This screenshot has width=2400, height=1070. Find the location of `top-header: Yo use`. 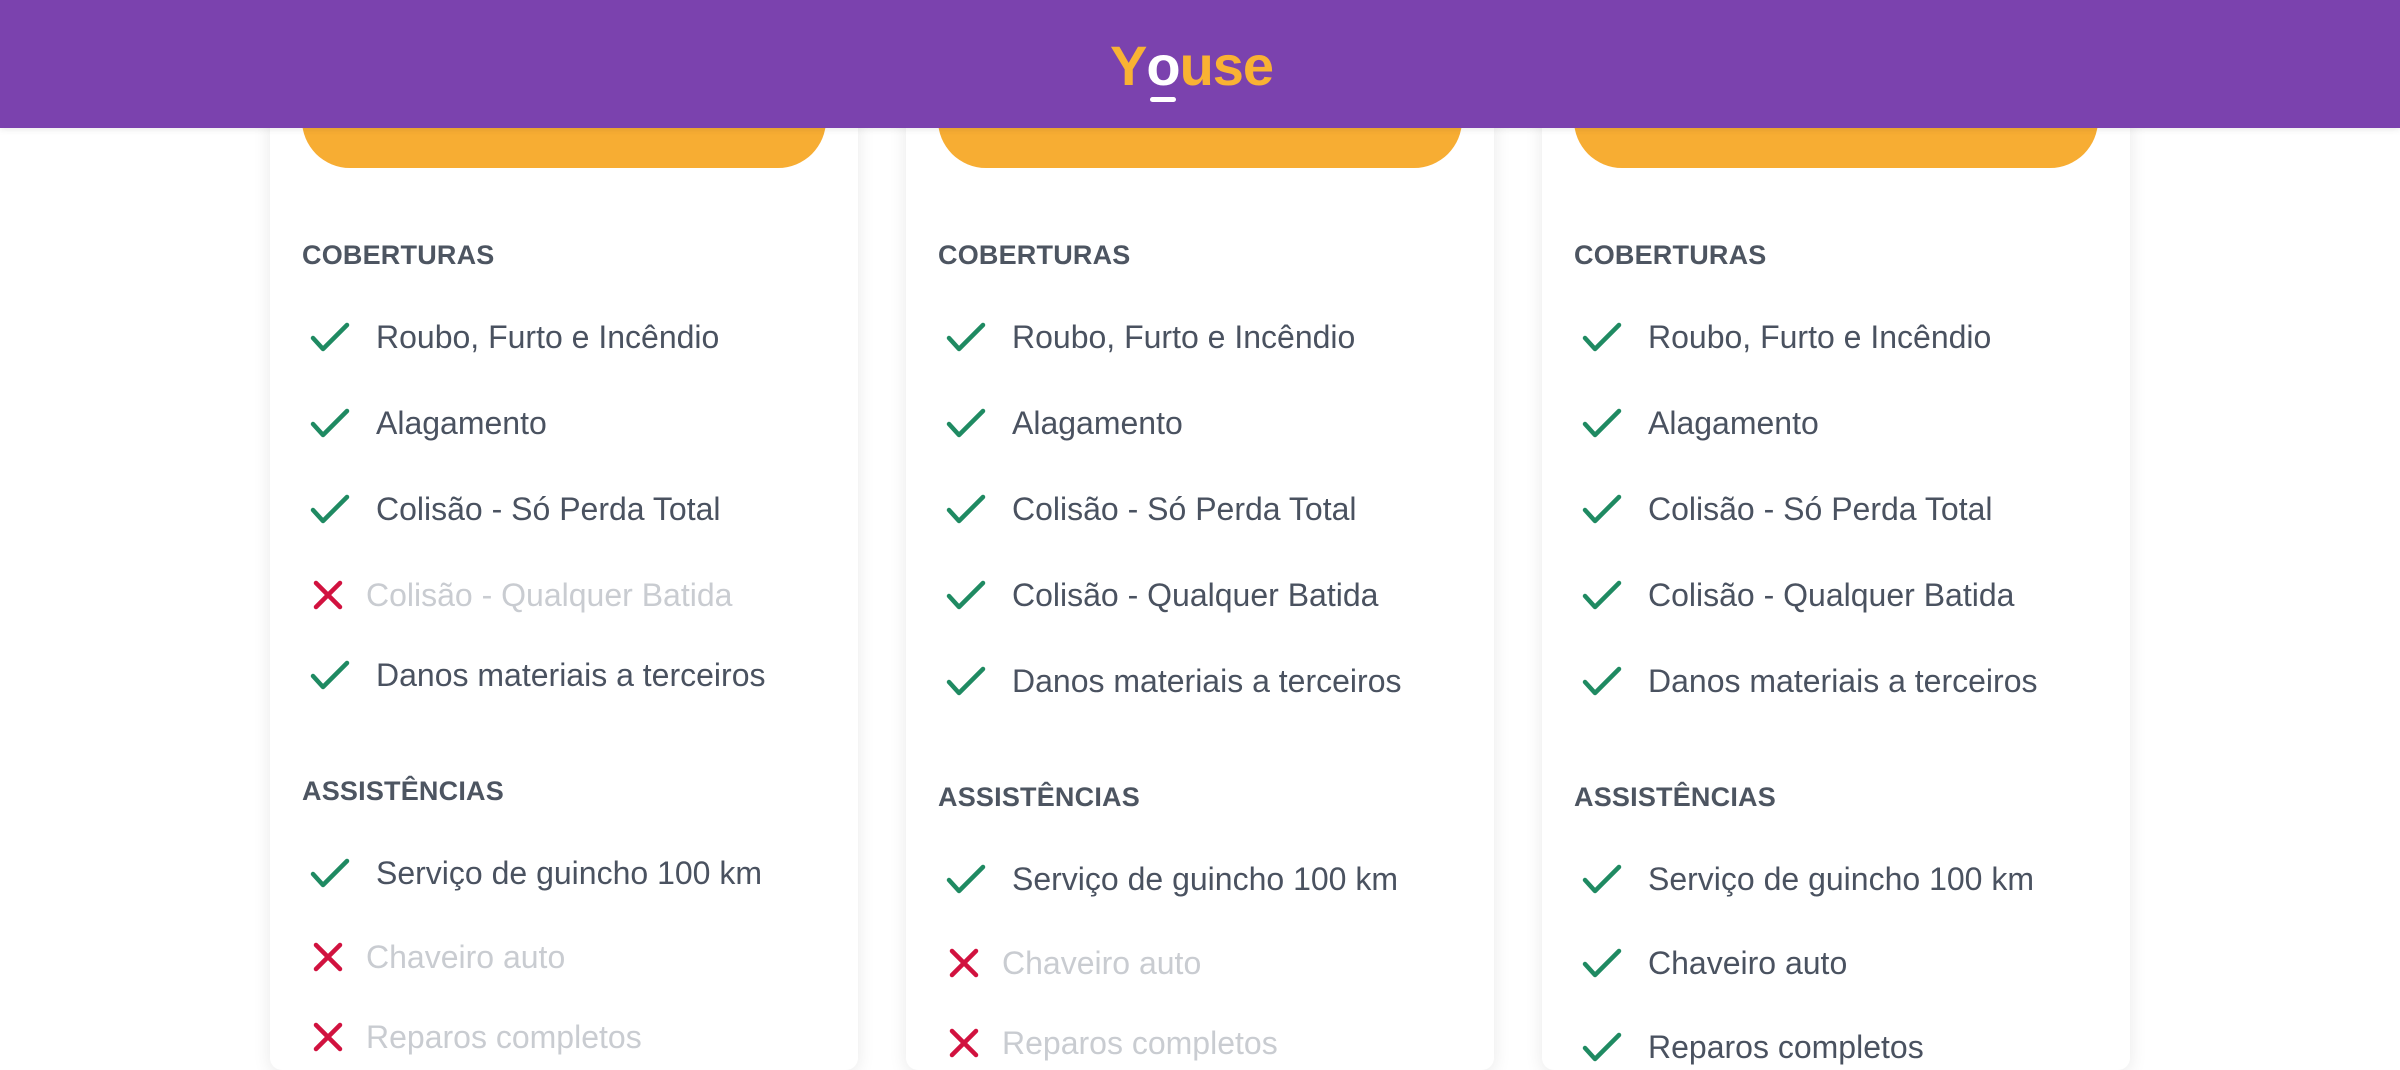

top-header: Yo use is located at coordinates (1200, 64).